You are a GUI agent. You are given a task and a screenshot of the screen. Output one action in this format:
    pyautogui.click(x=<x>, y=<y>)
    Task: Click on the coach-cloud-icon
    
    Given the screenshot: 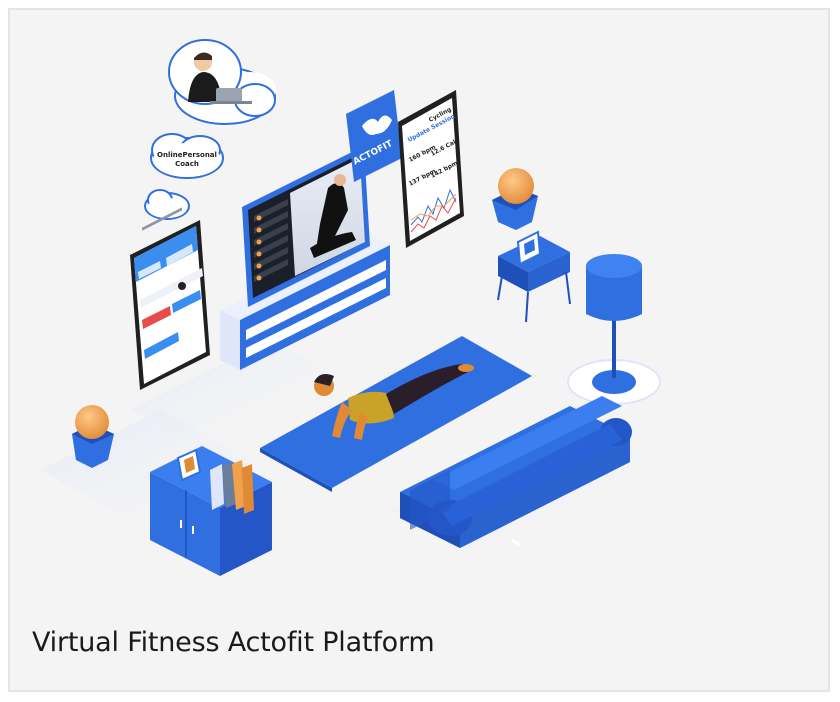 What is the action you would take?
    pyautogui.click(x=222, y=82)
    